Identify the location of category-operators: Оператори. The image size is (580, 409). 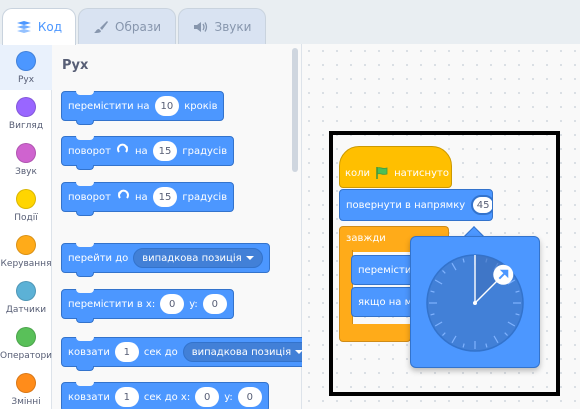
(26, 343).